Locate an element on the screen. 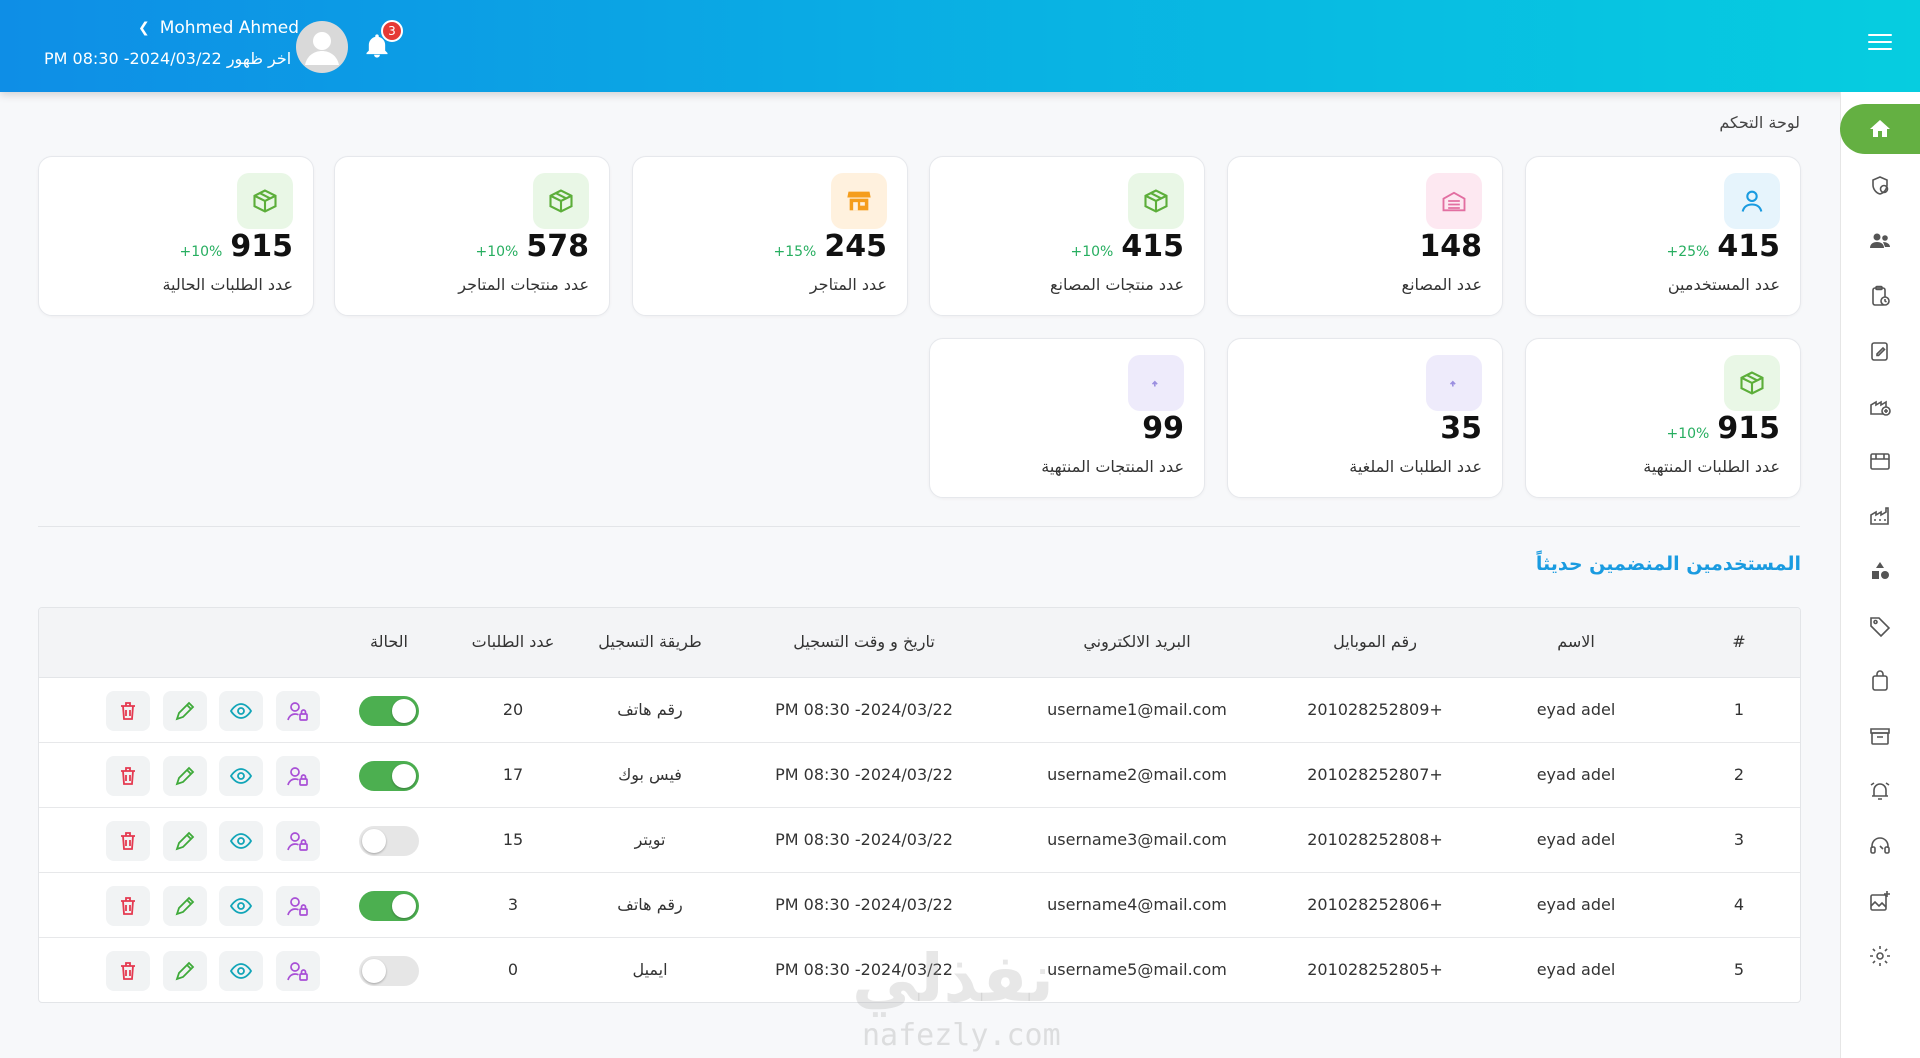 The image size is (1920, 1058). stat-card-cancelled-orders: 35 عدد الطلبات الملغية is located at coordinates (1365, 418).